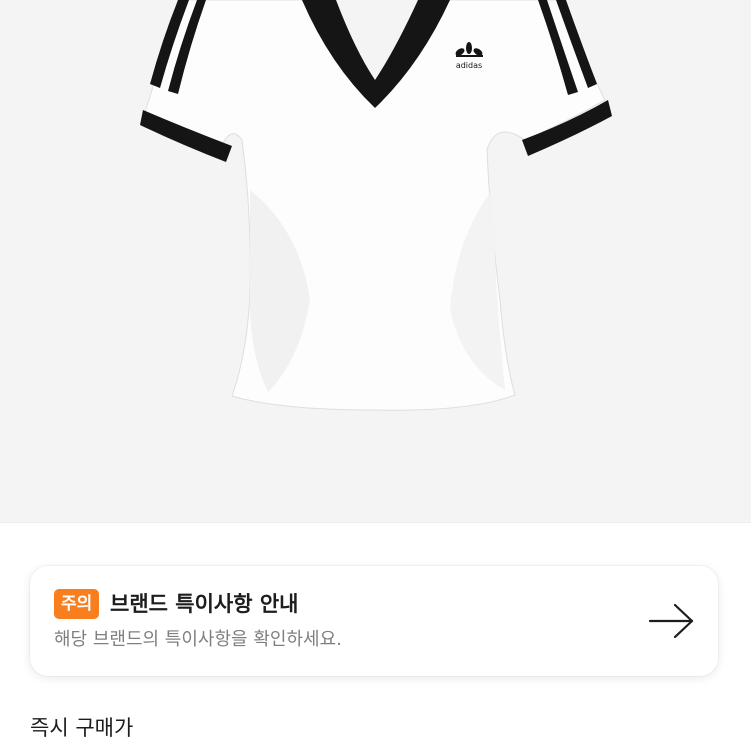 The image size is (751, 751). What do you see at coordinates (77, 604) in the screenshot?
I see `caution-badge: 주의` at bounding box center [77, 604].